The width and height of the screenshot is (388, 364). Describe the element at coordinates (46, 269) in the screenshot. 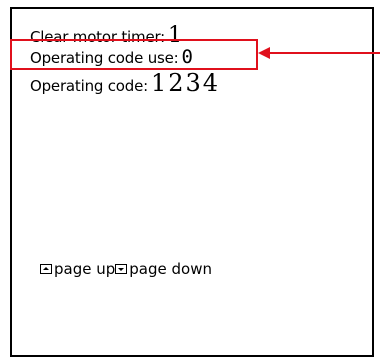

I see `page-up-key-icon` at that location.